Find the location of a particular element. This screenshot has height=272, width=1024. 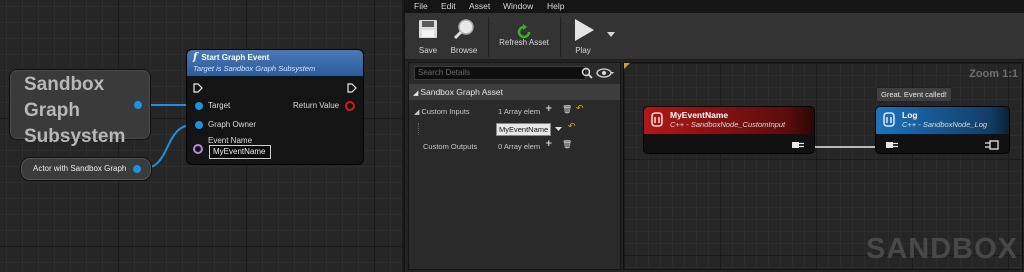

menu-help: Help is located at coordinates (555, 6).